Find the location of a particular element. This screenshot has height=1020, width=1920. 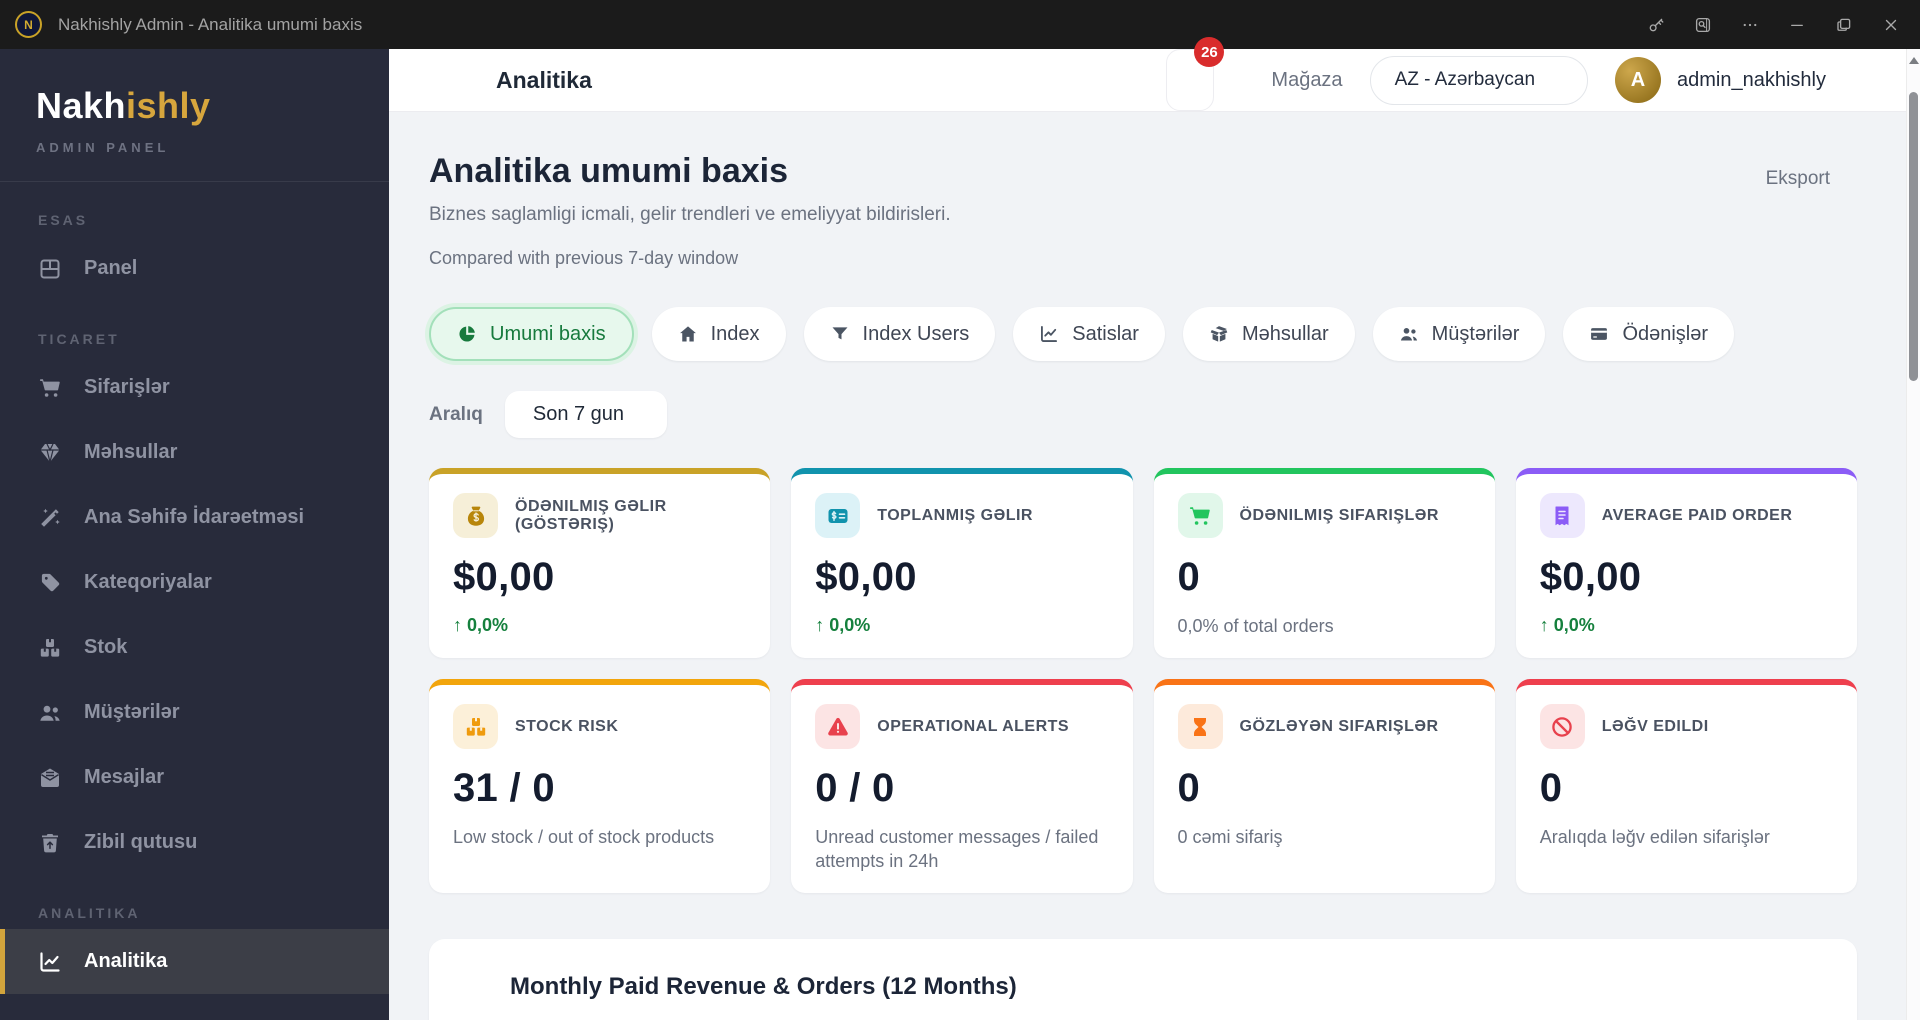

sidebar-item-label: Ana Səhifə İdarəetməsi is located at coordinates (194, 517).